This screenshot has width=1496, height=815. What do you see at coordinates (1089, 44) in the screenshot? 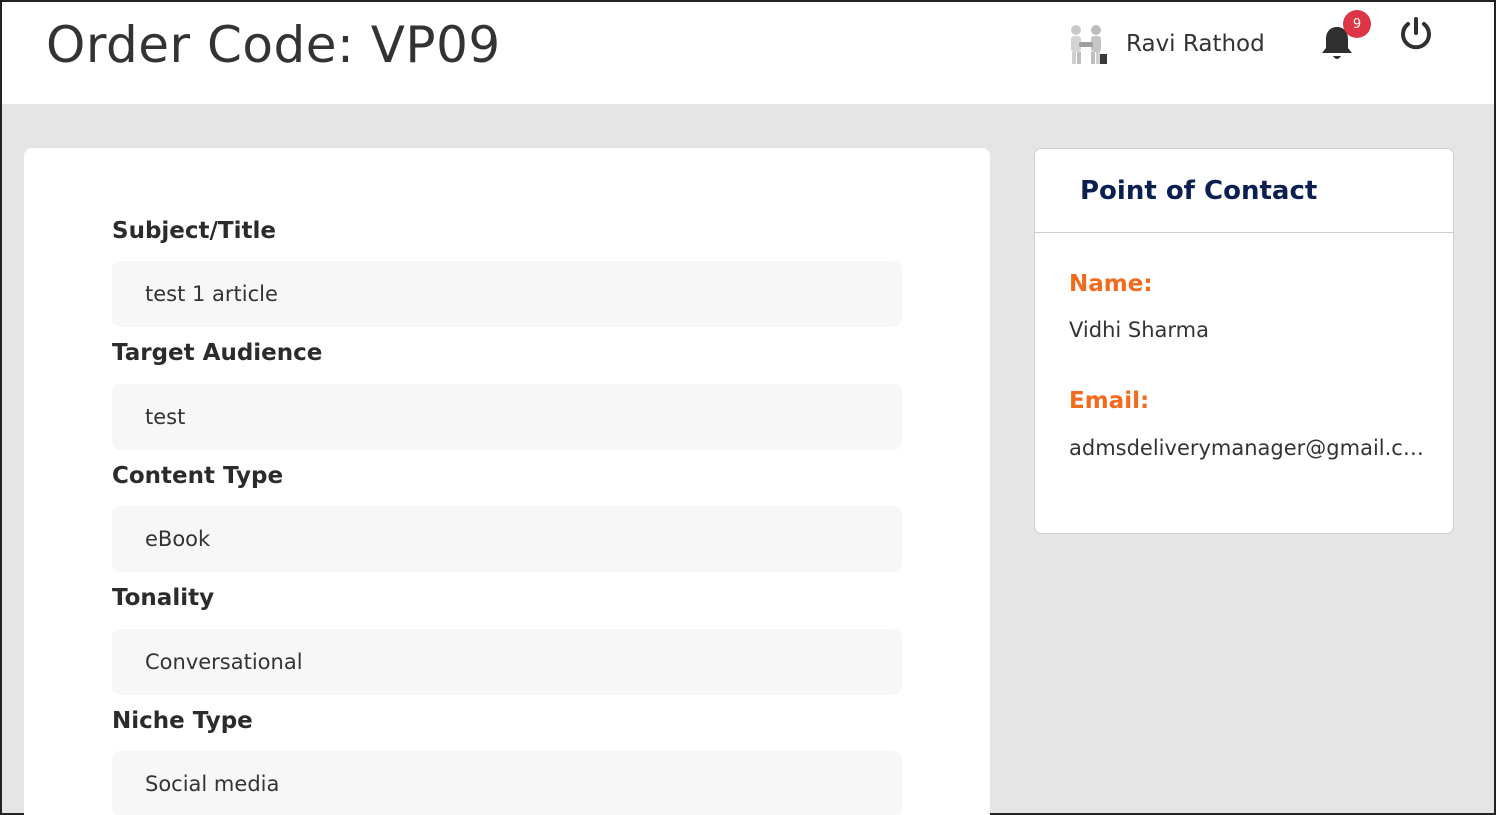
I see `handshake-avatar-icon` at bounding box center [1089, 44].